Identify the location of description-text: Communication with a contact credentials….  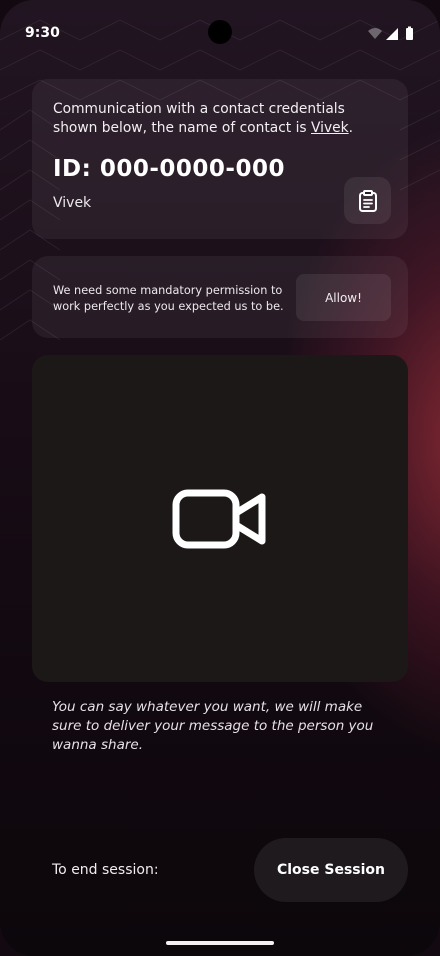
(199, 118).